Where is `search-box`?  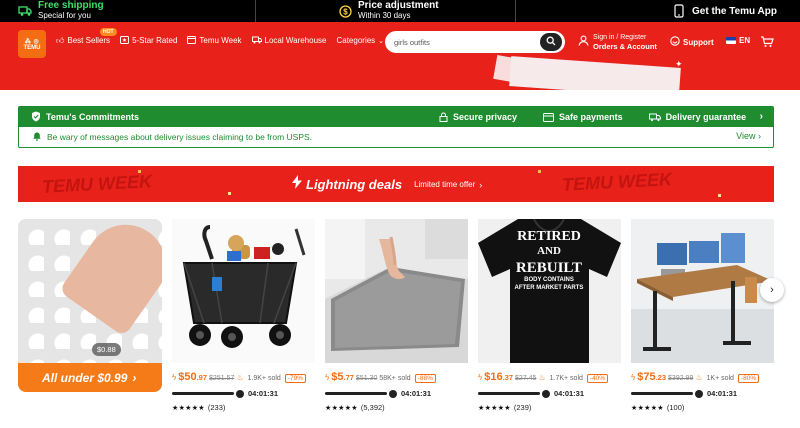
search-box is located at coordinates (475, 42).